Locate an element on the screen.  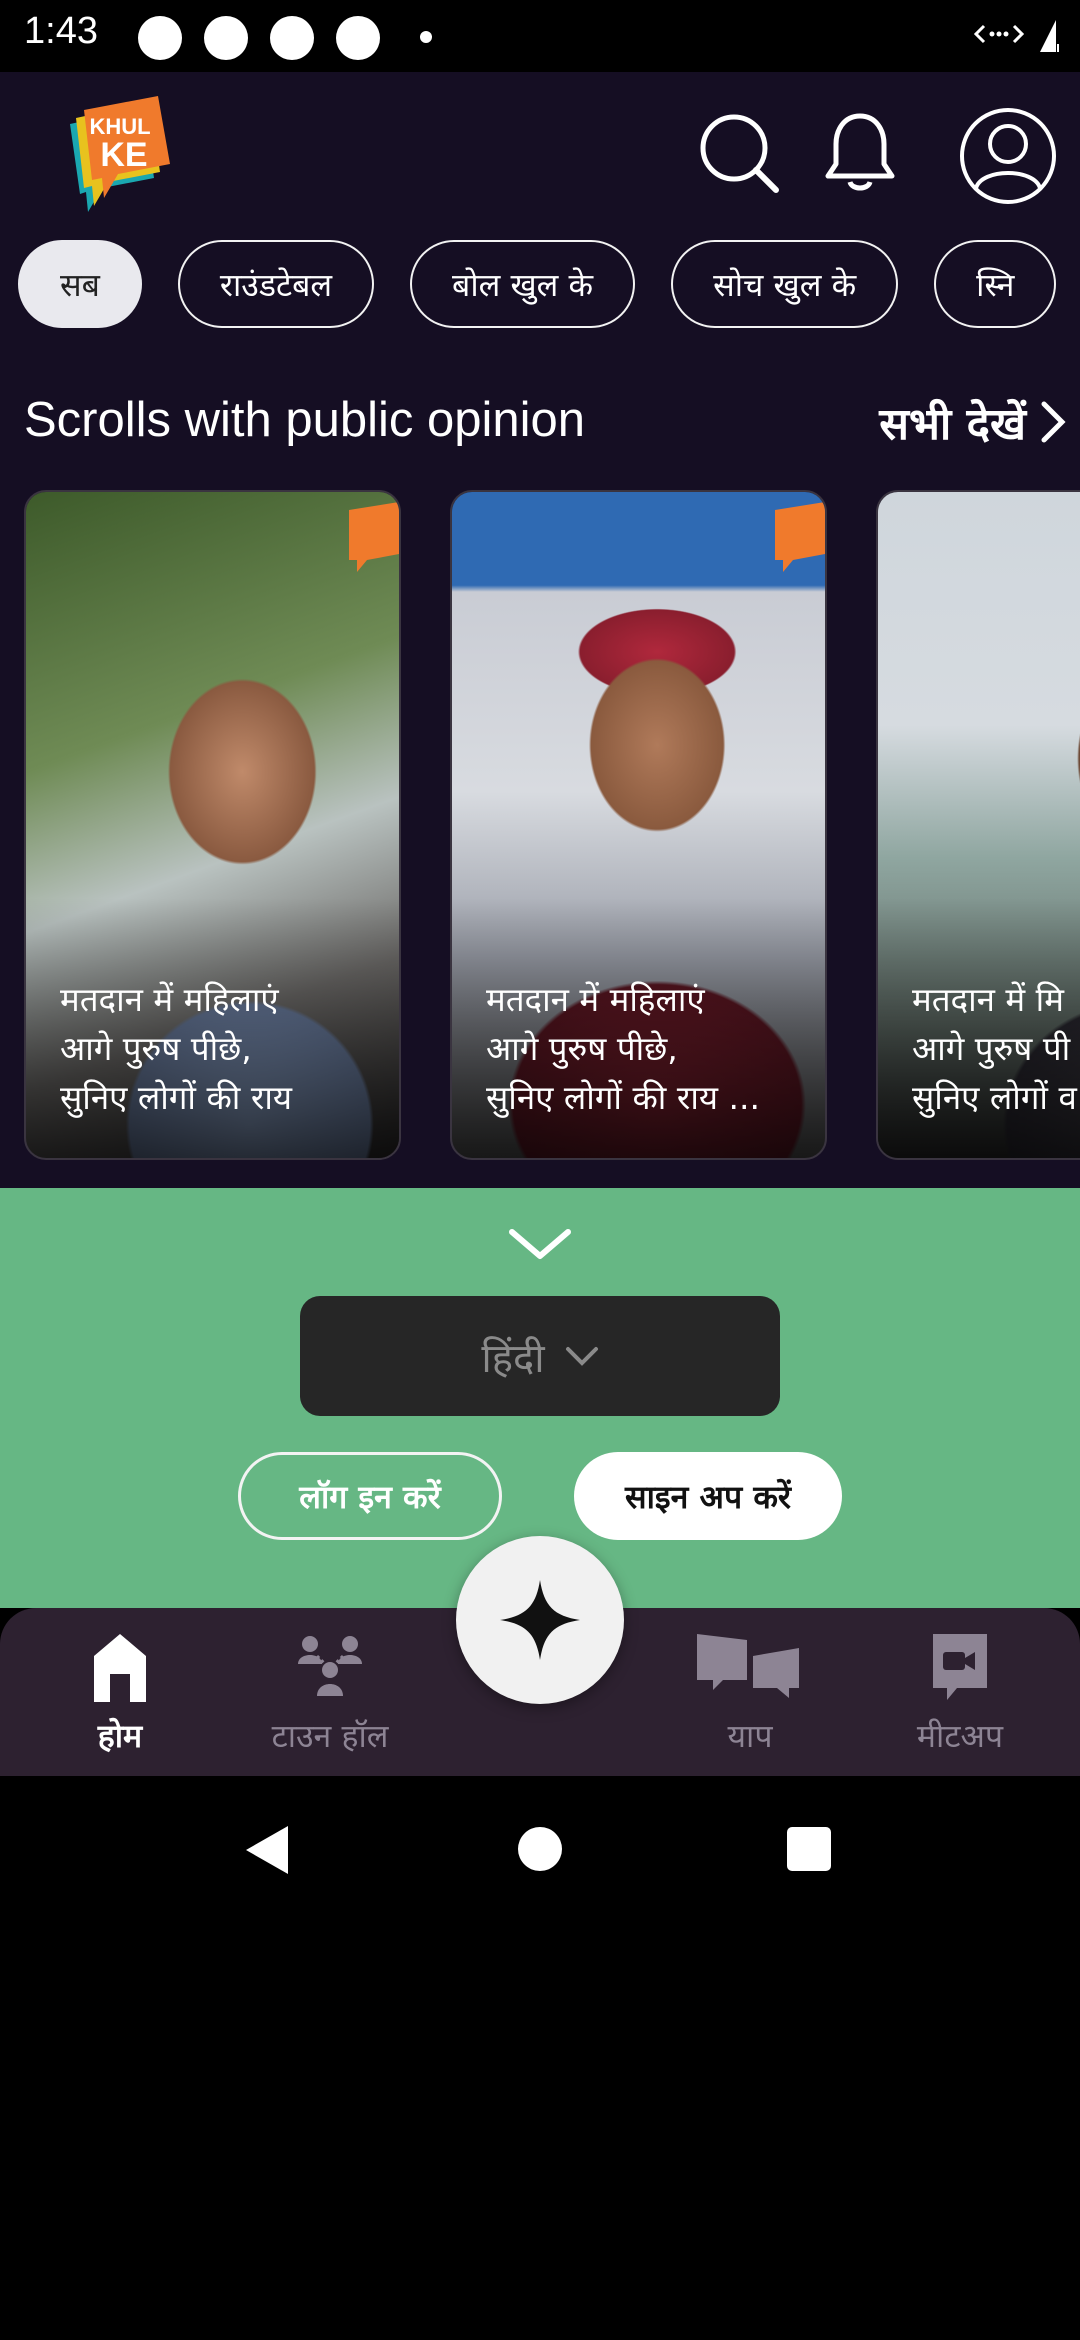
chevron-right-icon is located at coordinates (1053, 422).